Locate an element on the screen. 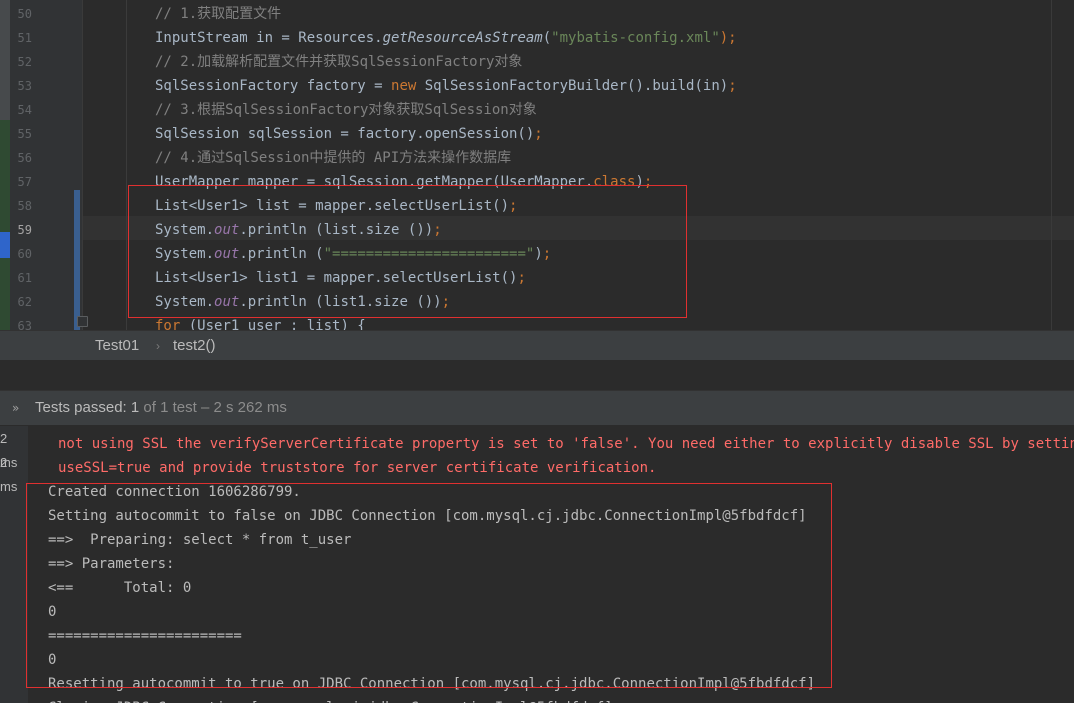 This screenshot has height=703, width=1074. code-token: ( is located at coordinates (547, 38).